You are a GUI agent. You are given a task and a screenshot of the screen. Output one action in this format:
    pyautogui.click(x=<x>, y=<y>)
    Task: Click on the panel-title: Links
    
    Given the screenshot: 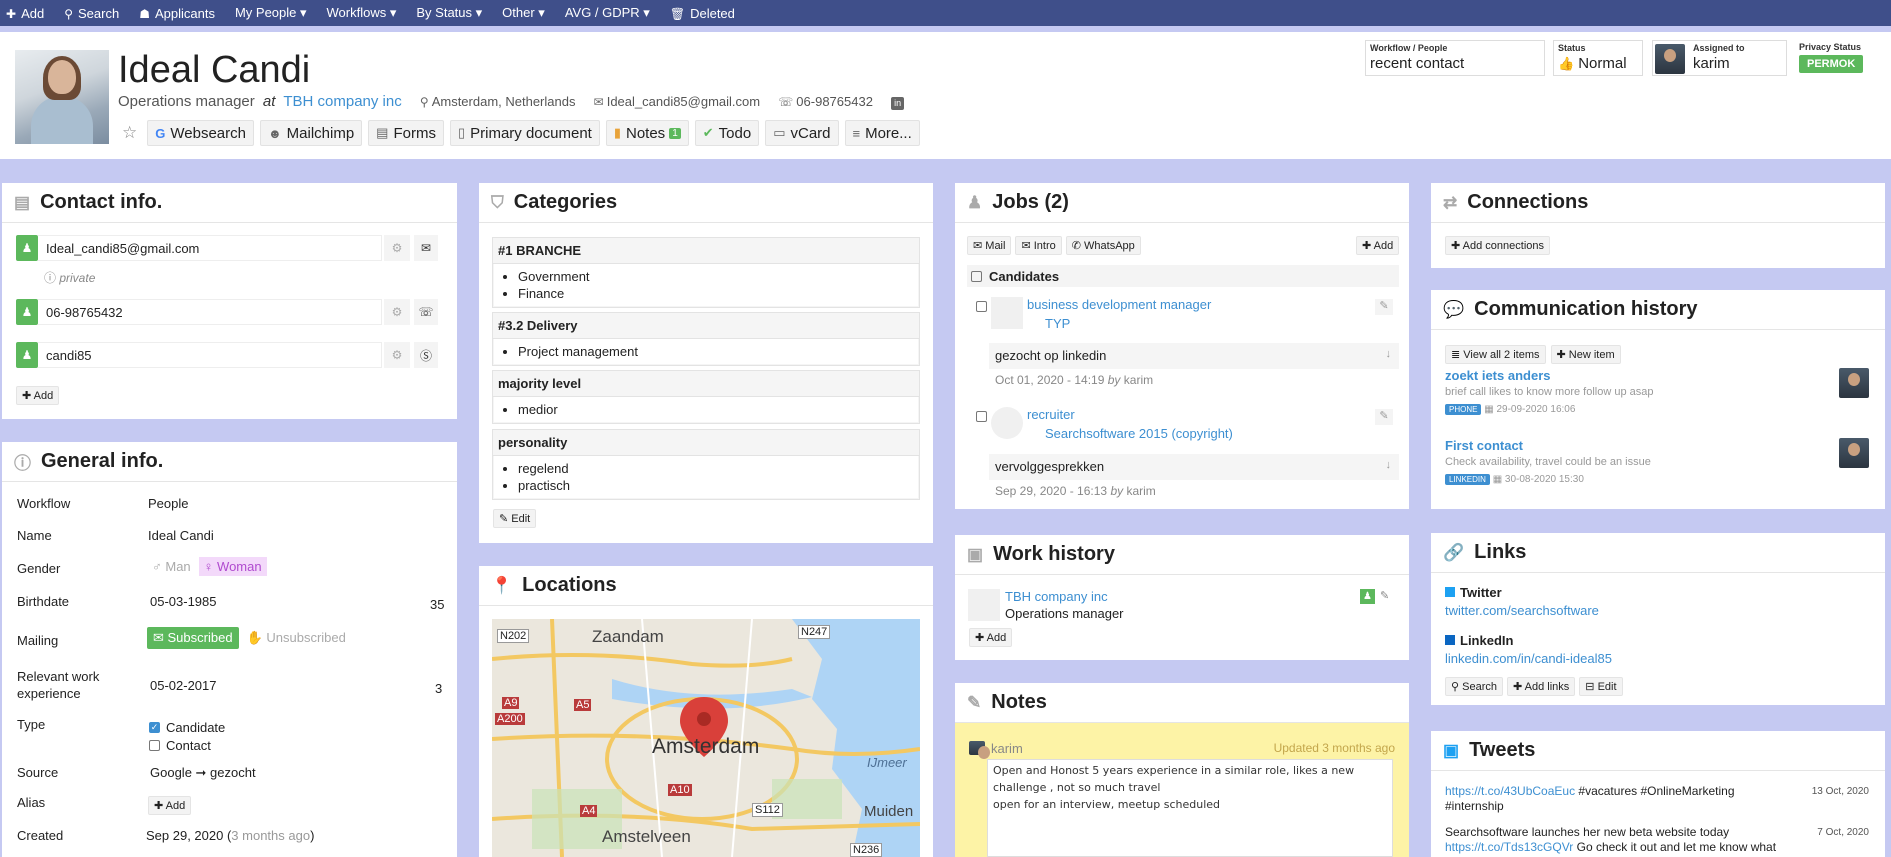 What is the action you would take?
    pyautogui.click(x=1500, y=552)
    